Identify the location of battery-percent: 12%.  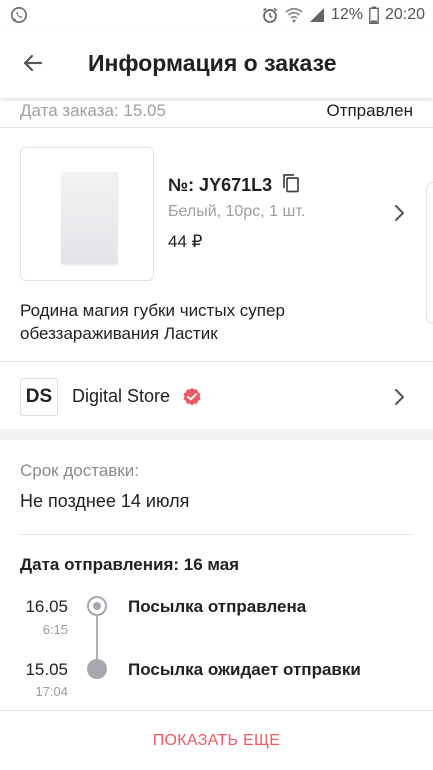
(346, 14).